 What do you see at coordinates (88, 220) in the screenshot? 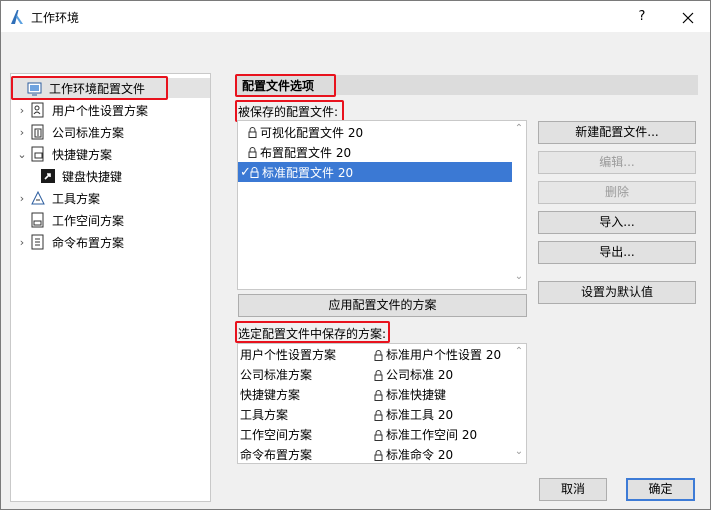
I see `tree-item-label: 工作空间方案` at bounding box center [88, 220].